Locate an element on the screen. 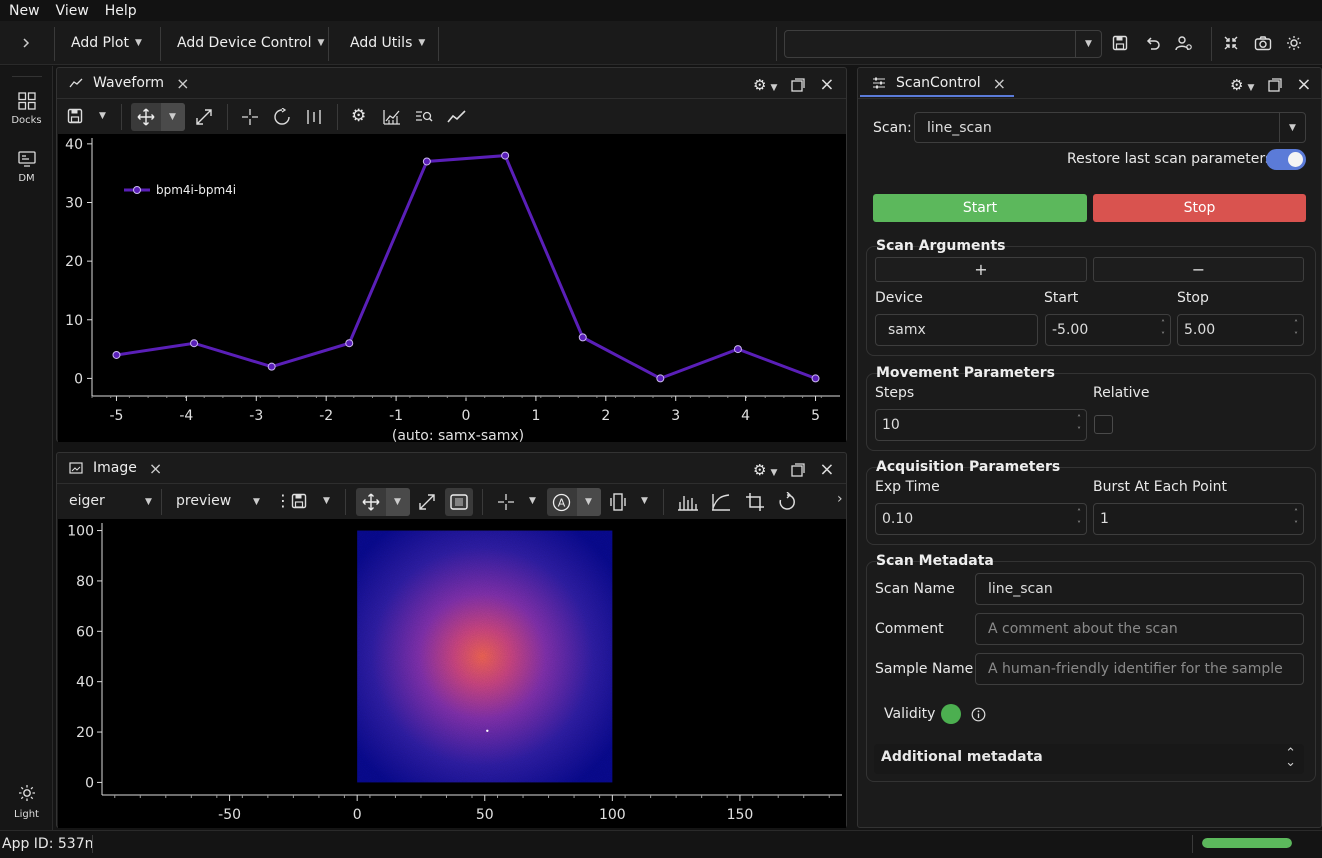 This screenshot has width=1322, height=858. monitor-select: eiger ▼ is located at coordinates (110, 501).